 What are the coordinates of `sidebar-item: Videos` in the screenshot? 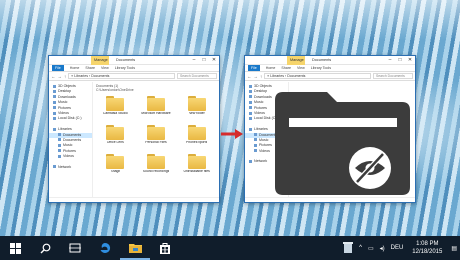 It's located at (70, 156).